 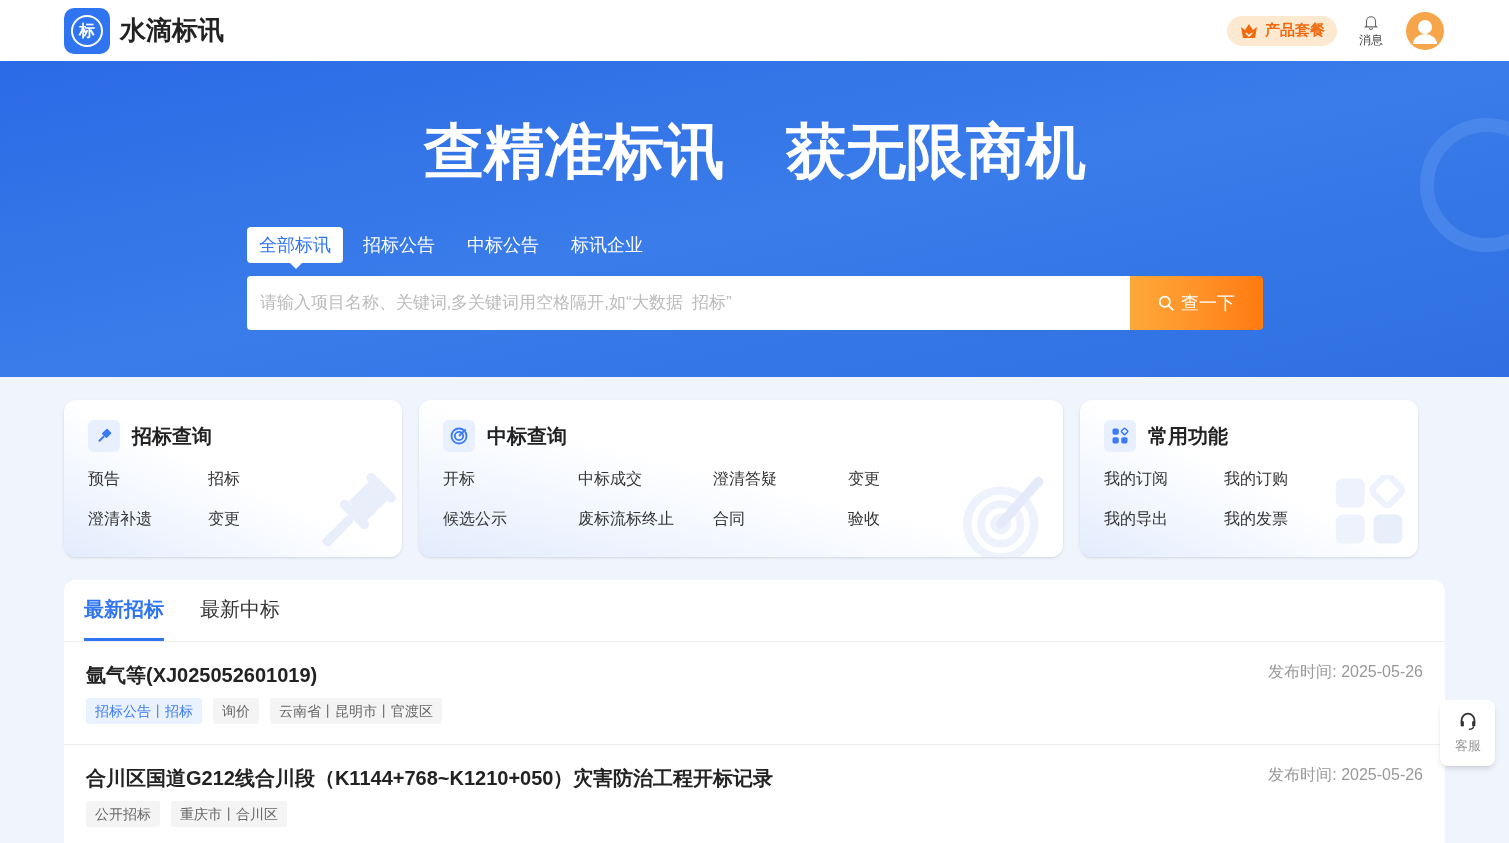 I want to click on bid-title: 氩气等(XJ025052601019), so click(x=202, y=675).